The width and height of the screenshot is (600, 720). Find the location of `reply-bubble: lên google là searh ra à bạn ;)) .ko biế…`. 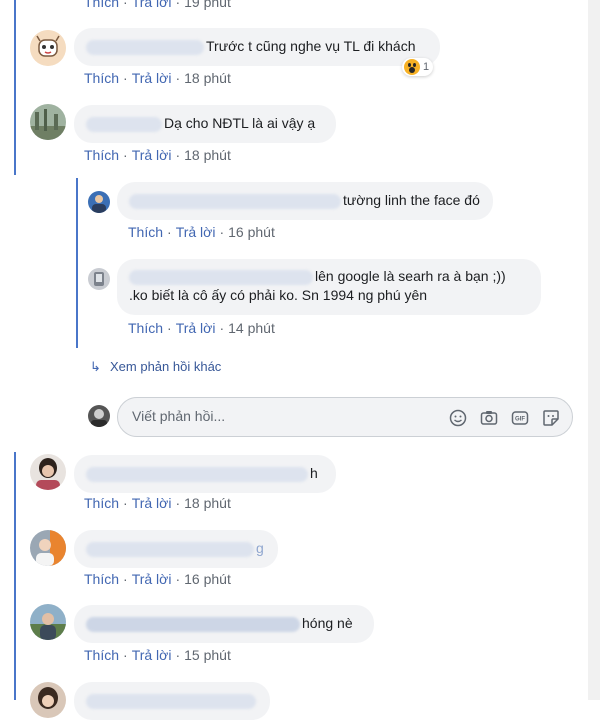

reply-bubble: lên google là searh ra à bạn ;)) .ko biế… is located at coordinates (329, 287).